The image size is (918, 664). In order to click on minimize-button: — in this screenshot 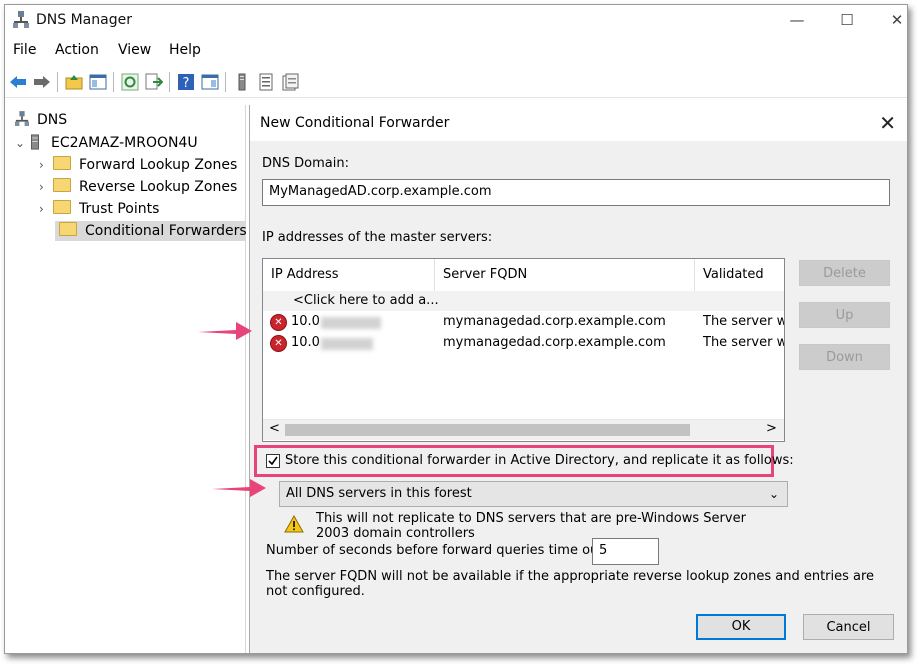, I will do `click(797, 20)`.